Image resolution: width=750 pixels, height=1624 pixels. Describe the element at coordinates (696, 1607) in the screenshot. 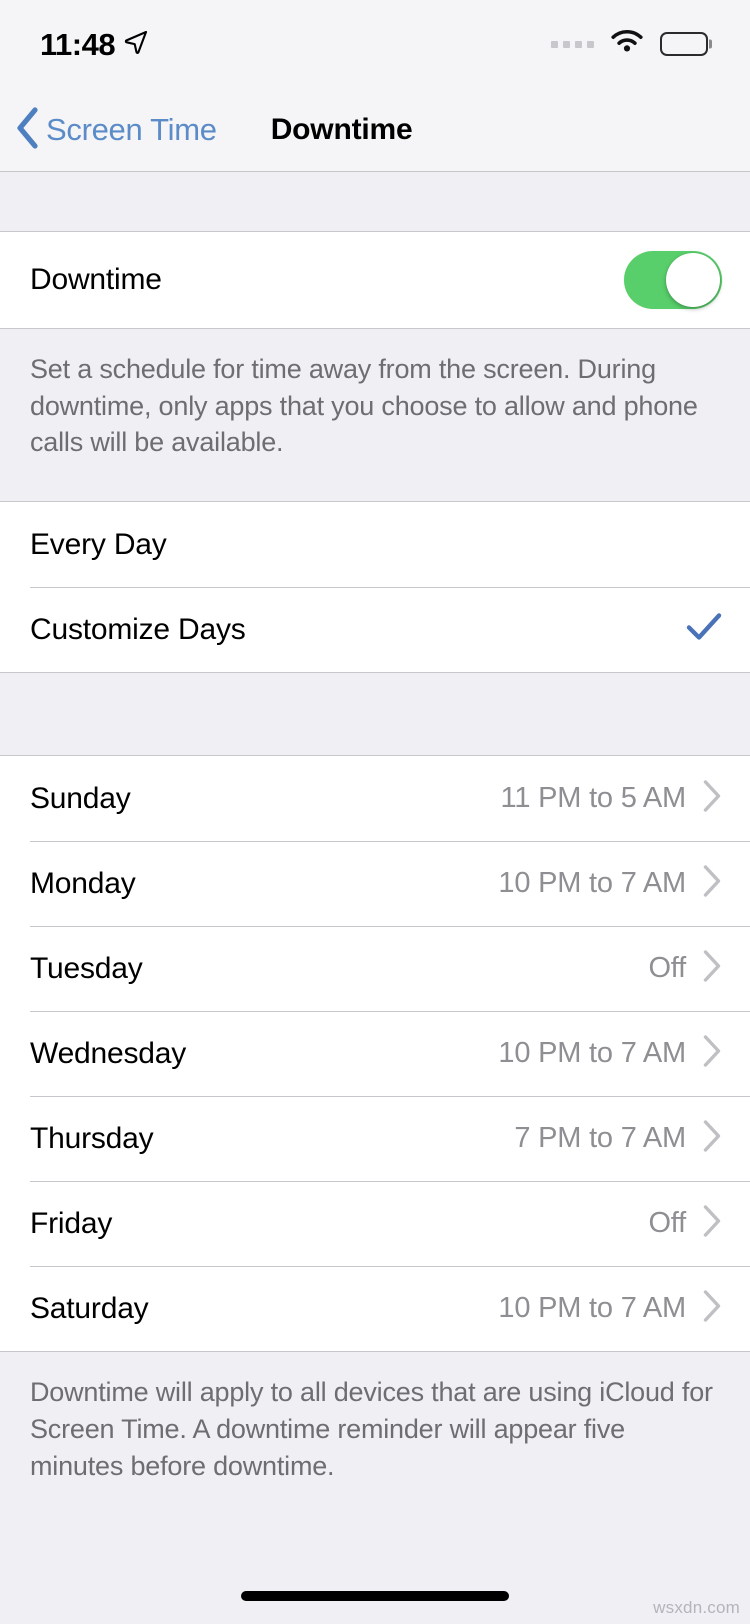

I see `watermark: wsxdn.com` at that location.